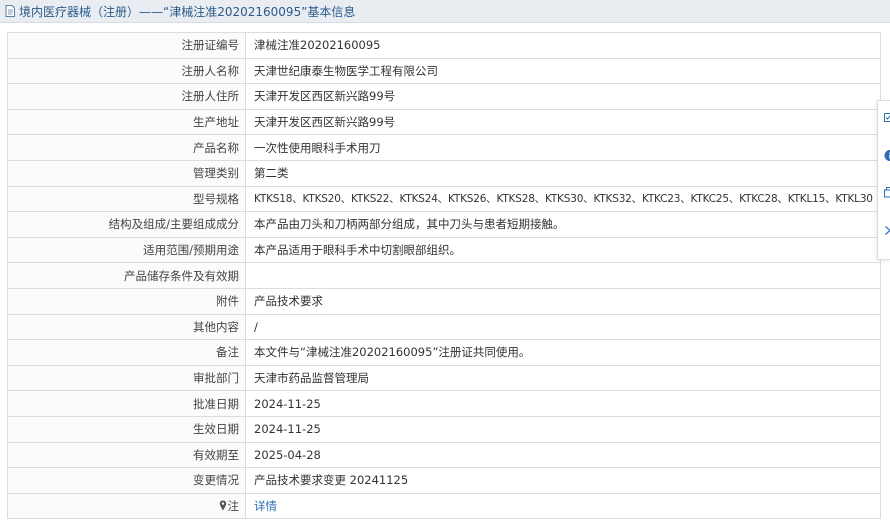 This screenshot has width=890, height=529. What do you see at coordinates (563, 147) in the screenshot?
I see `row-value: 一次性使用眼科手术用刀` at bounding box center [563, 147].